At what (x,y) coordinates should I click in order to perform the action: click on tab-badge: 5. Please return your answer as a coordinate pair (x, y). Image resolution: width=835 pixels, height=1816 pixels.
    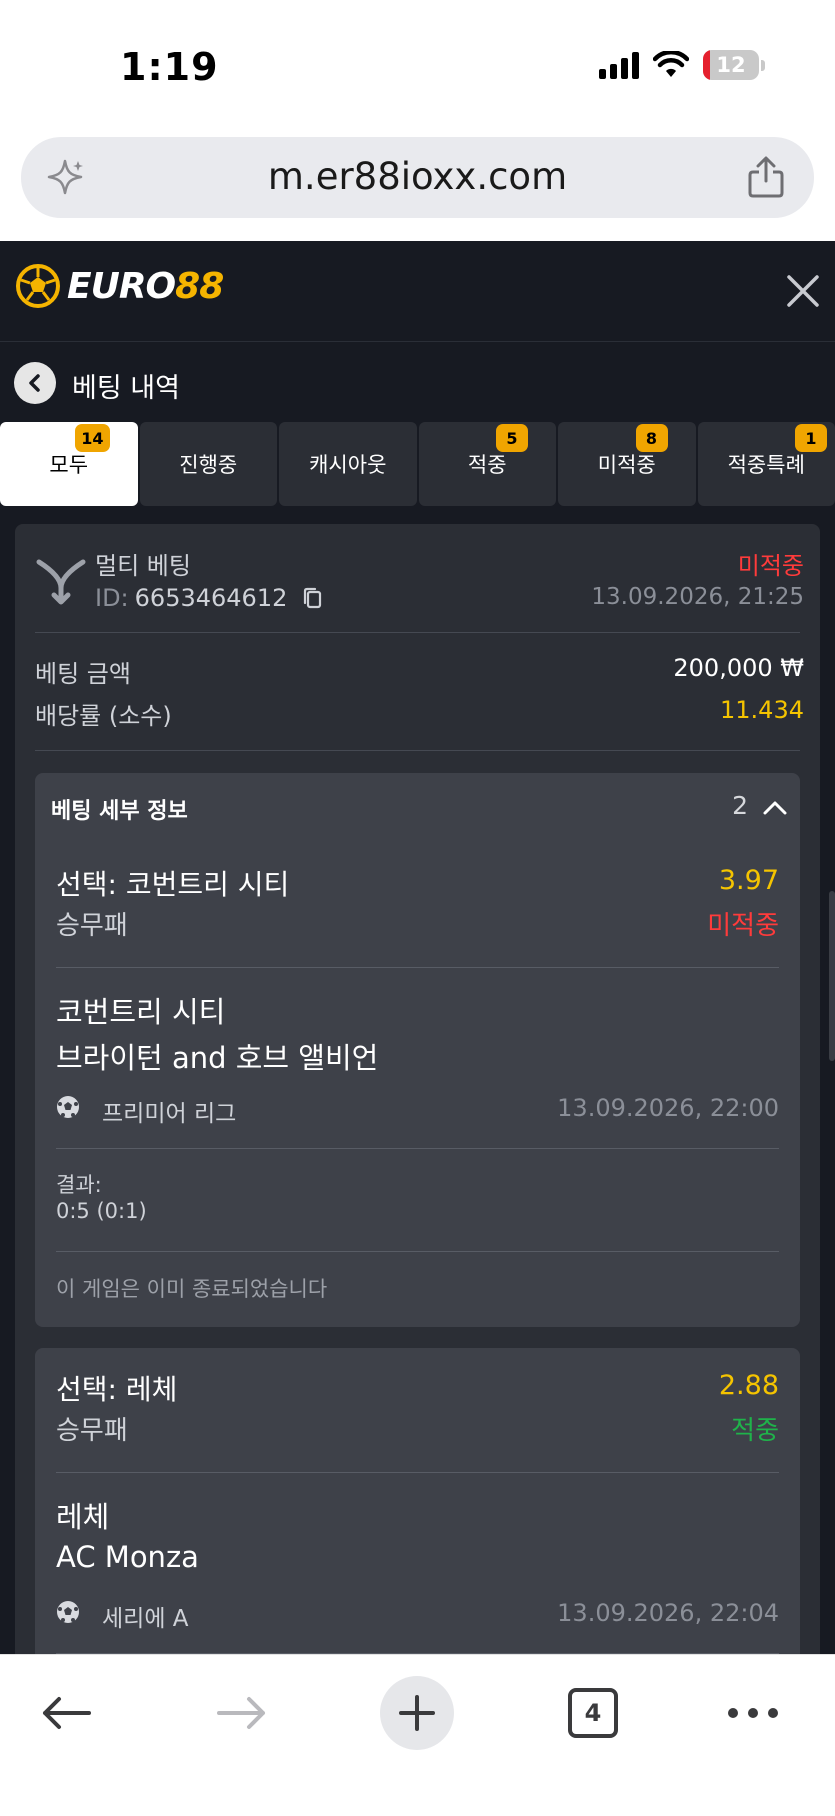
    Looking at the image, I should click on (512, 438).